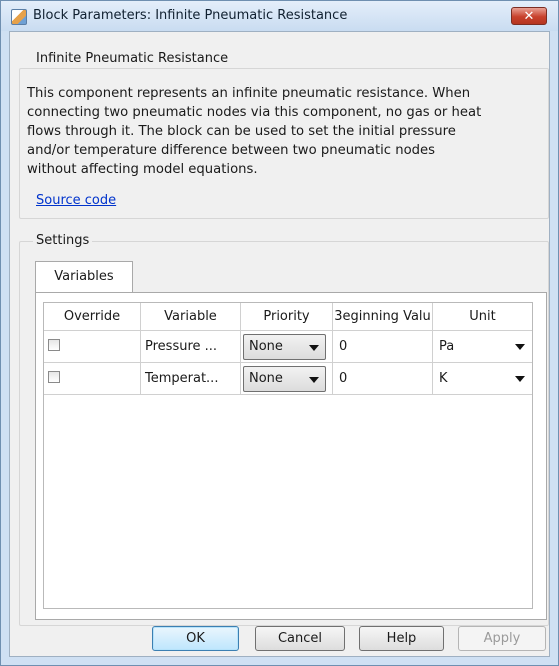 The image size is (559, 666). Describe the element at coordinates (287, 317) in the screenshot. I see `column-header-priority: Priority` at that location.